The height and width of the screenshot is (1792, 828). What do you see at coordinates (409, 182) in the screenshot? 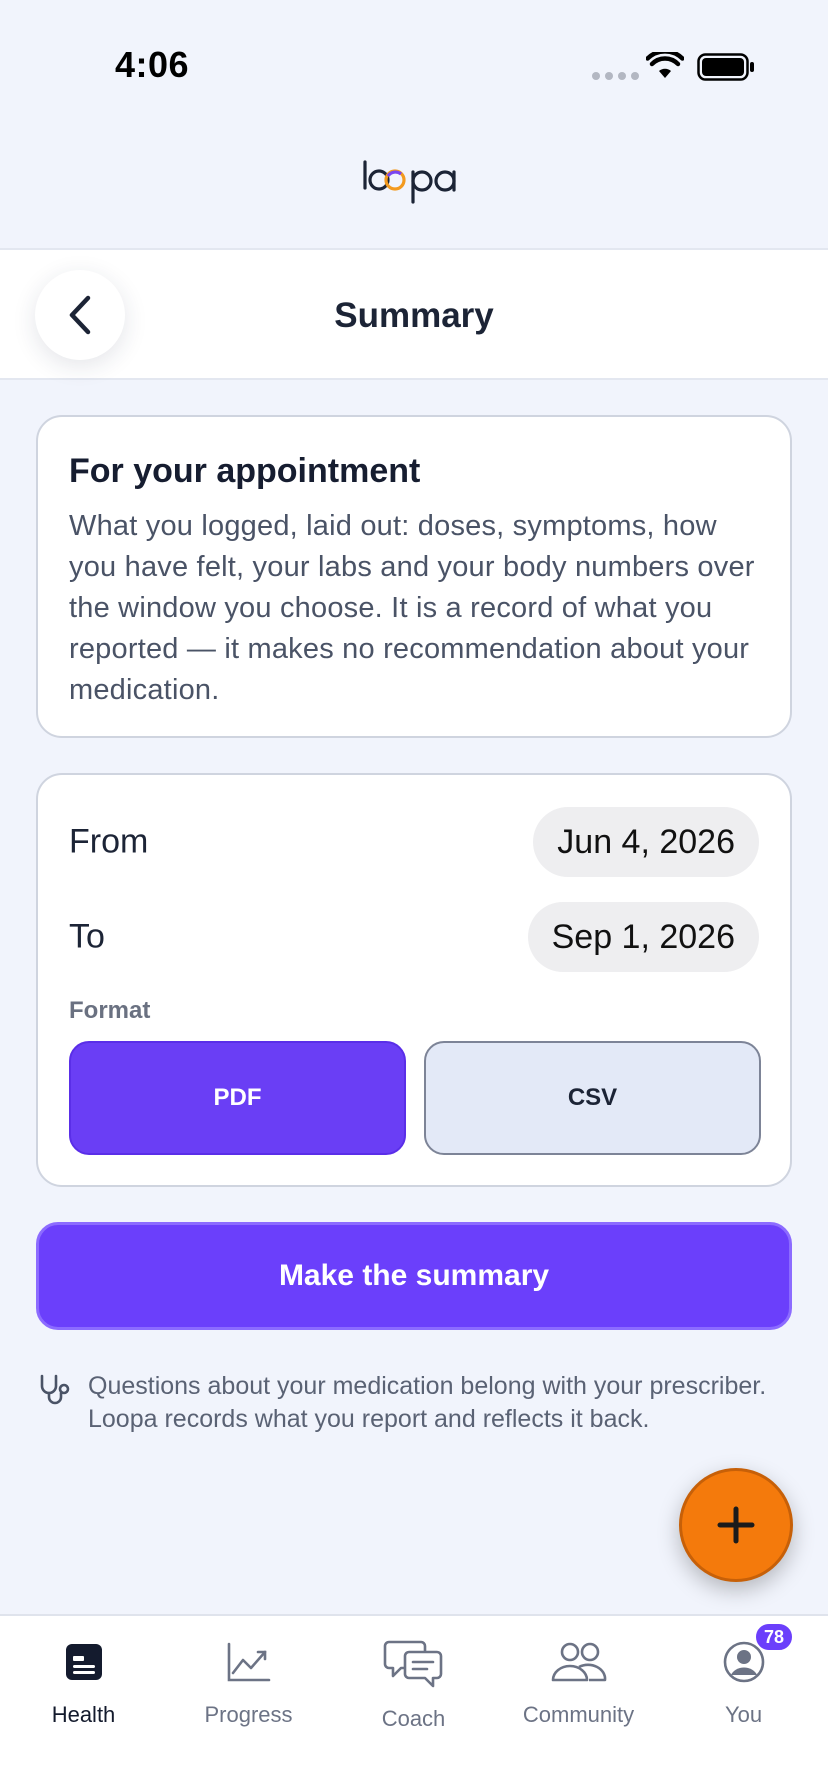
I see `loopa-logo` at bounding box center [409, 182].